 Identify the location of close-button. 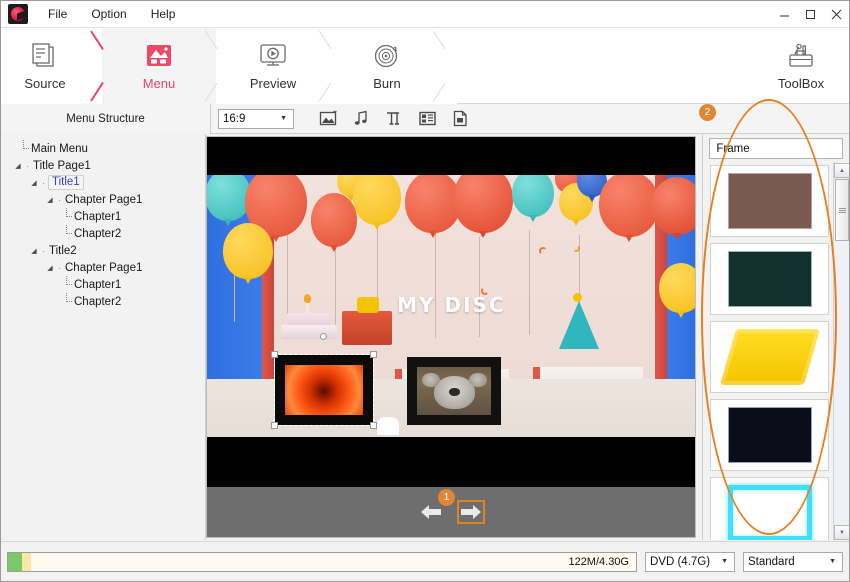
(836, 14).